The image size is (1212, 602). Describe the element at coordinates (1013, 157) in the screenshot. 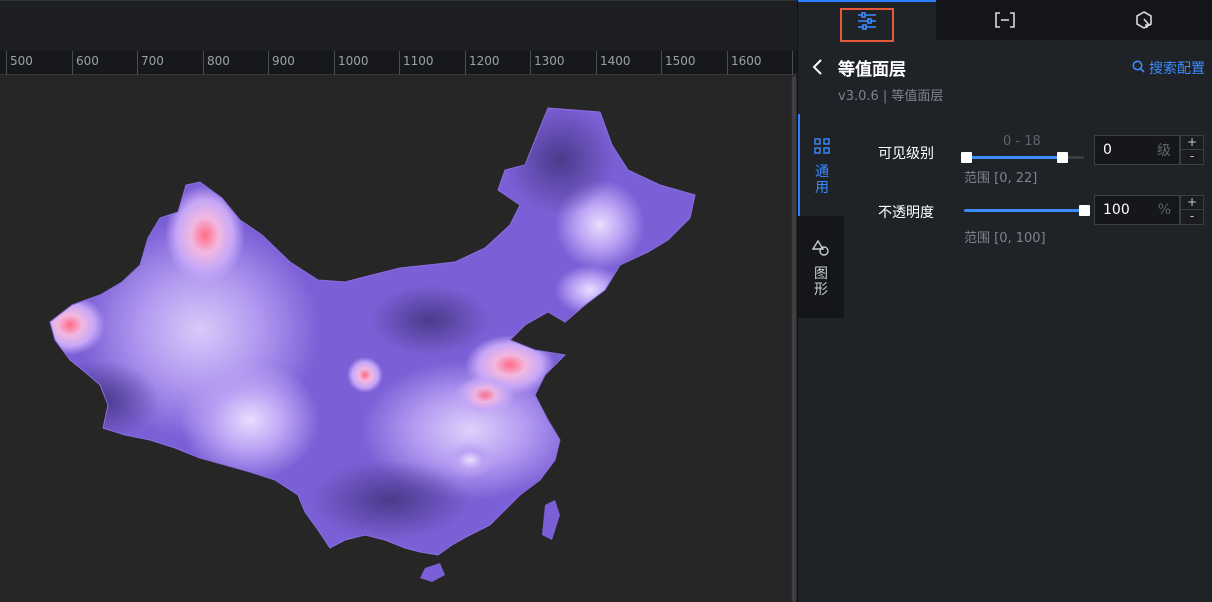

I see `visible-level-slider-fill` at that location.